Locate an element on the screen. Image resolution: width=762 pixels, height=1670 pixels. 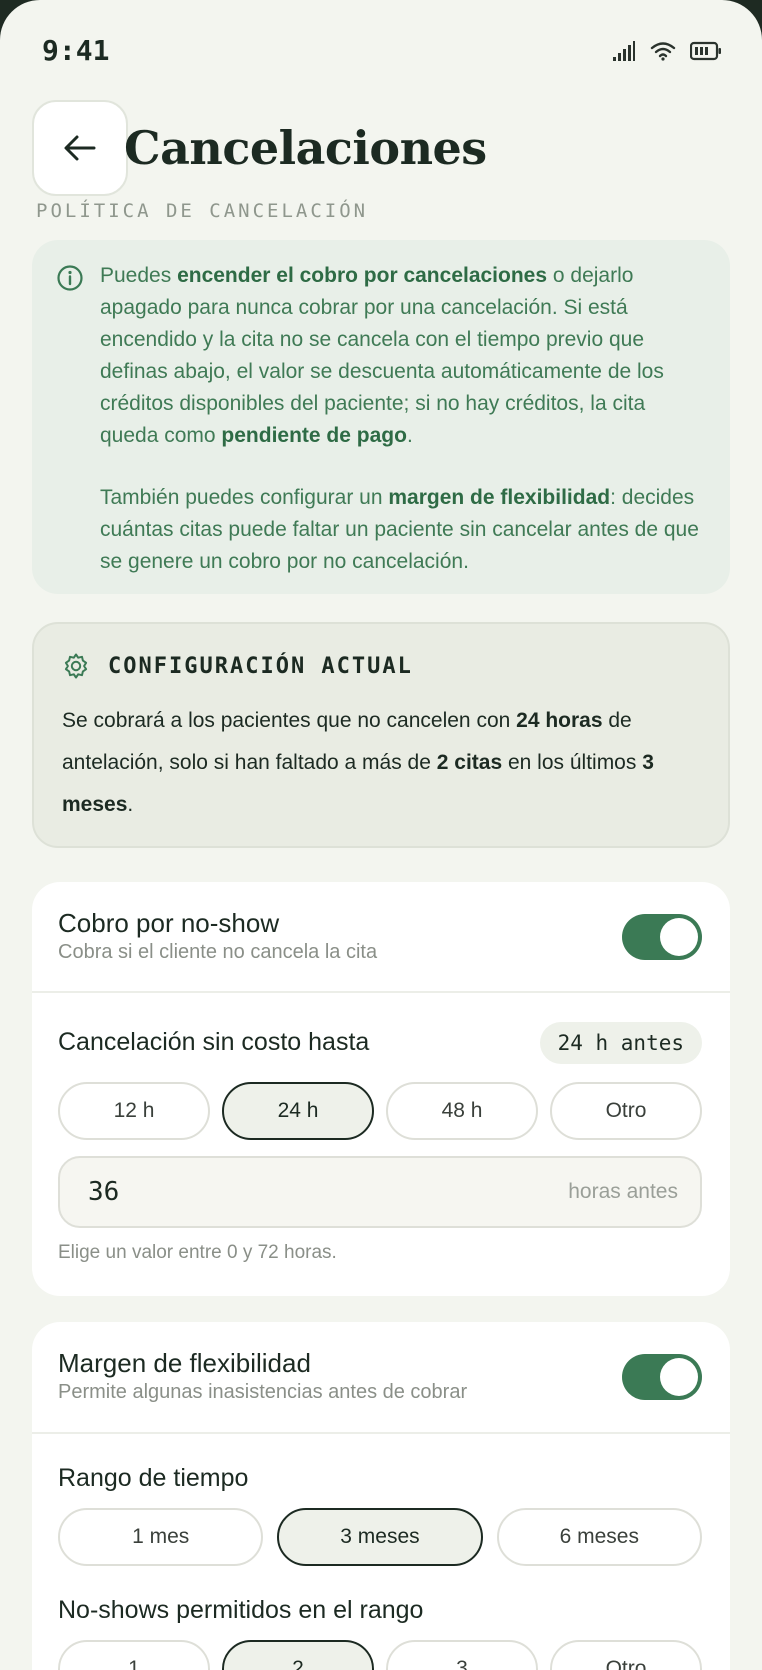
option-other: Otro is located at coordinates (626, 1111).